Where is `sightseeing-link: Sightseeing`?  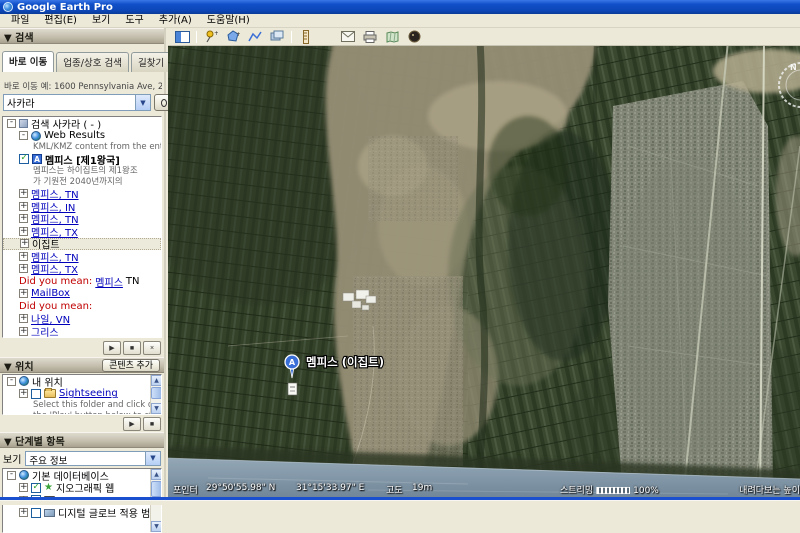 sightseeing-link: Sightseeing is located at coordinates (88, 393).